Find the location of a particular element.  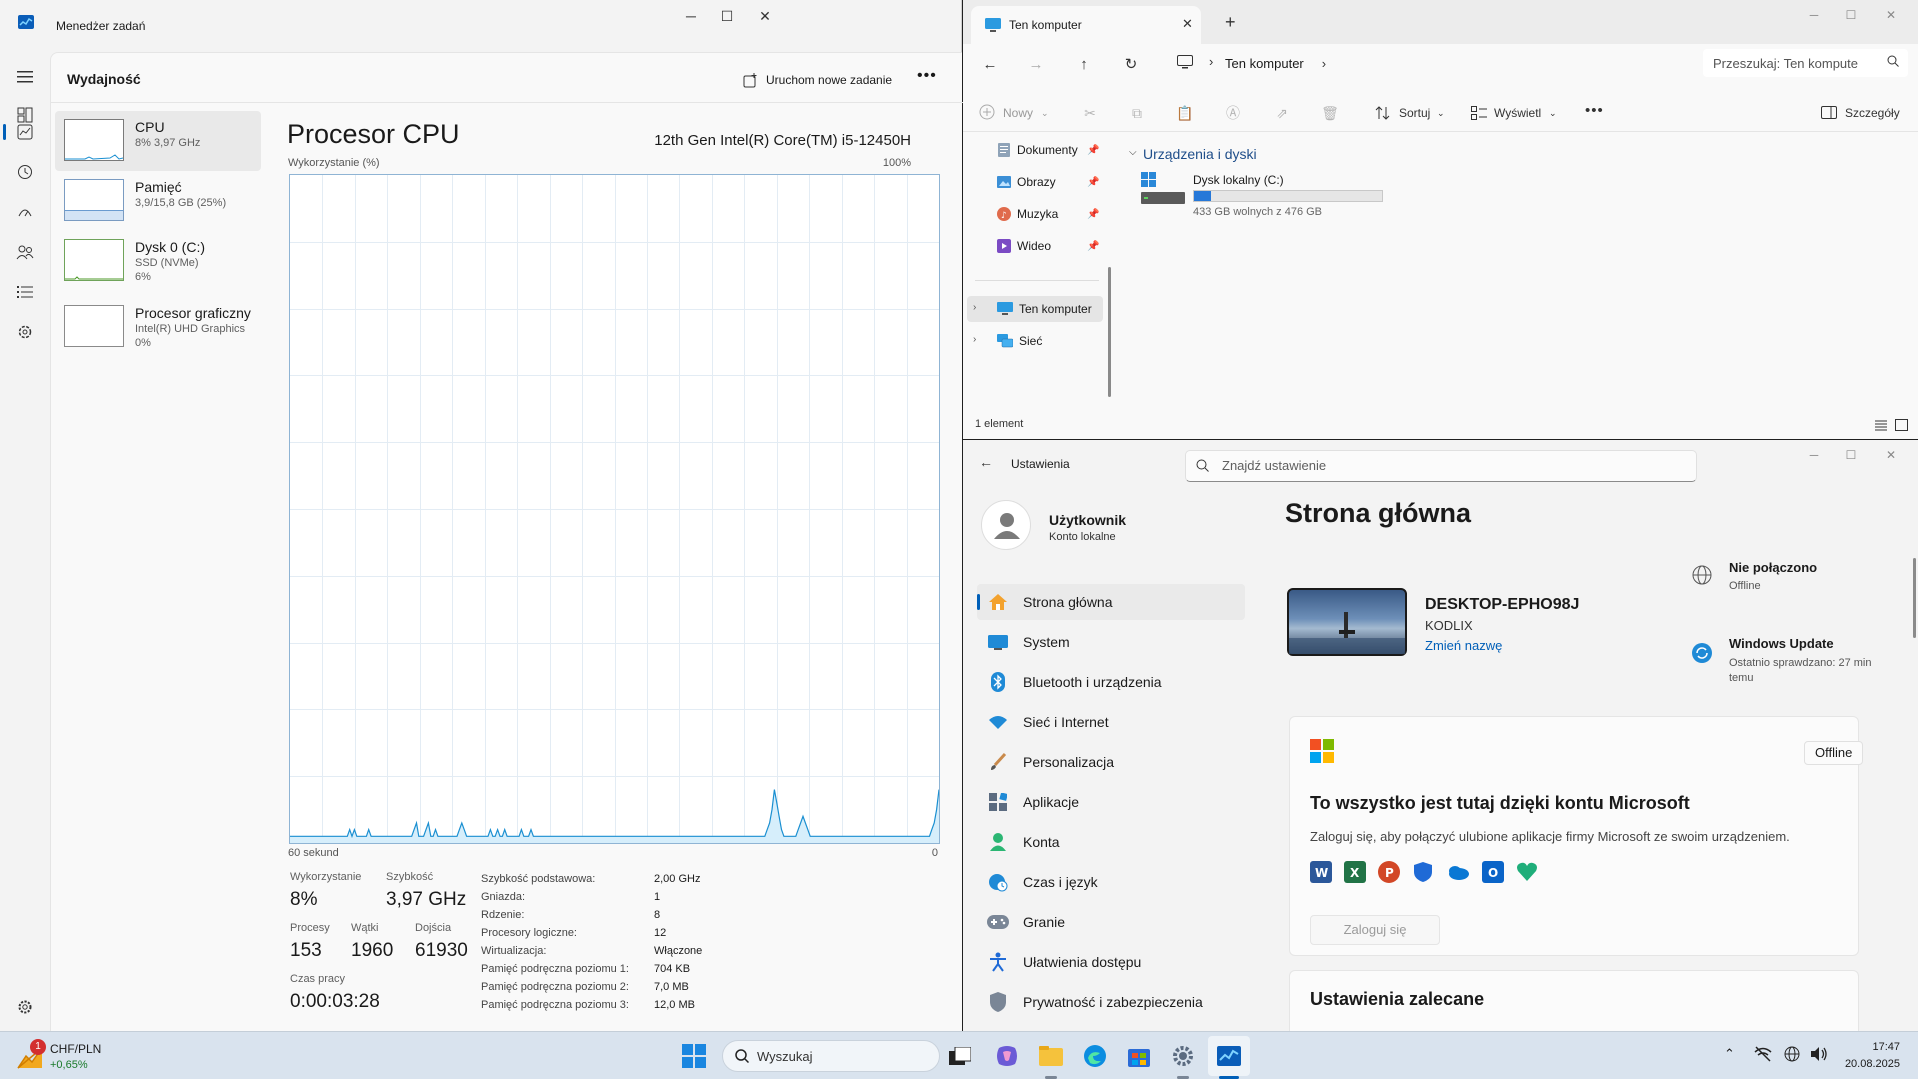

startup-apps-icon is located at coordinates (25, 212).